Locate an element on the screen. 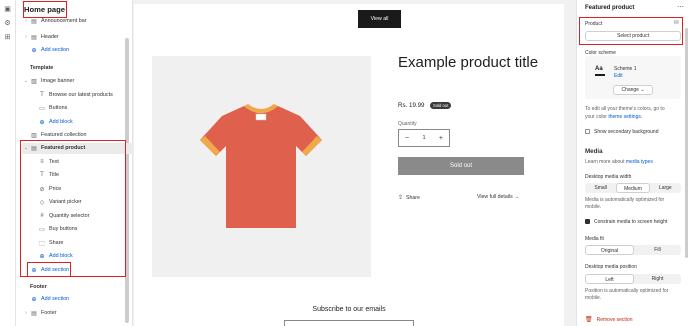 This screenshot has width=690, height=326. sidebar-item-footer: › ▤ Footer is located at coordinates (39, 313).